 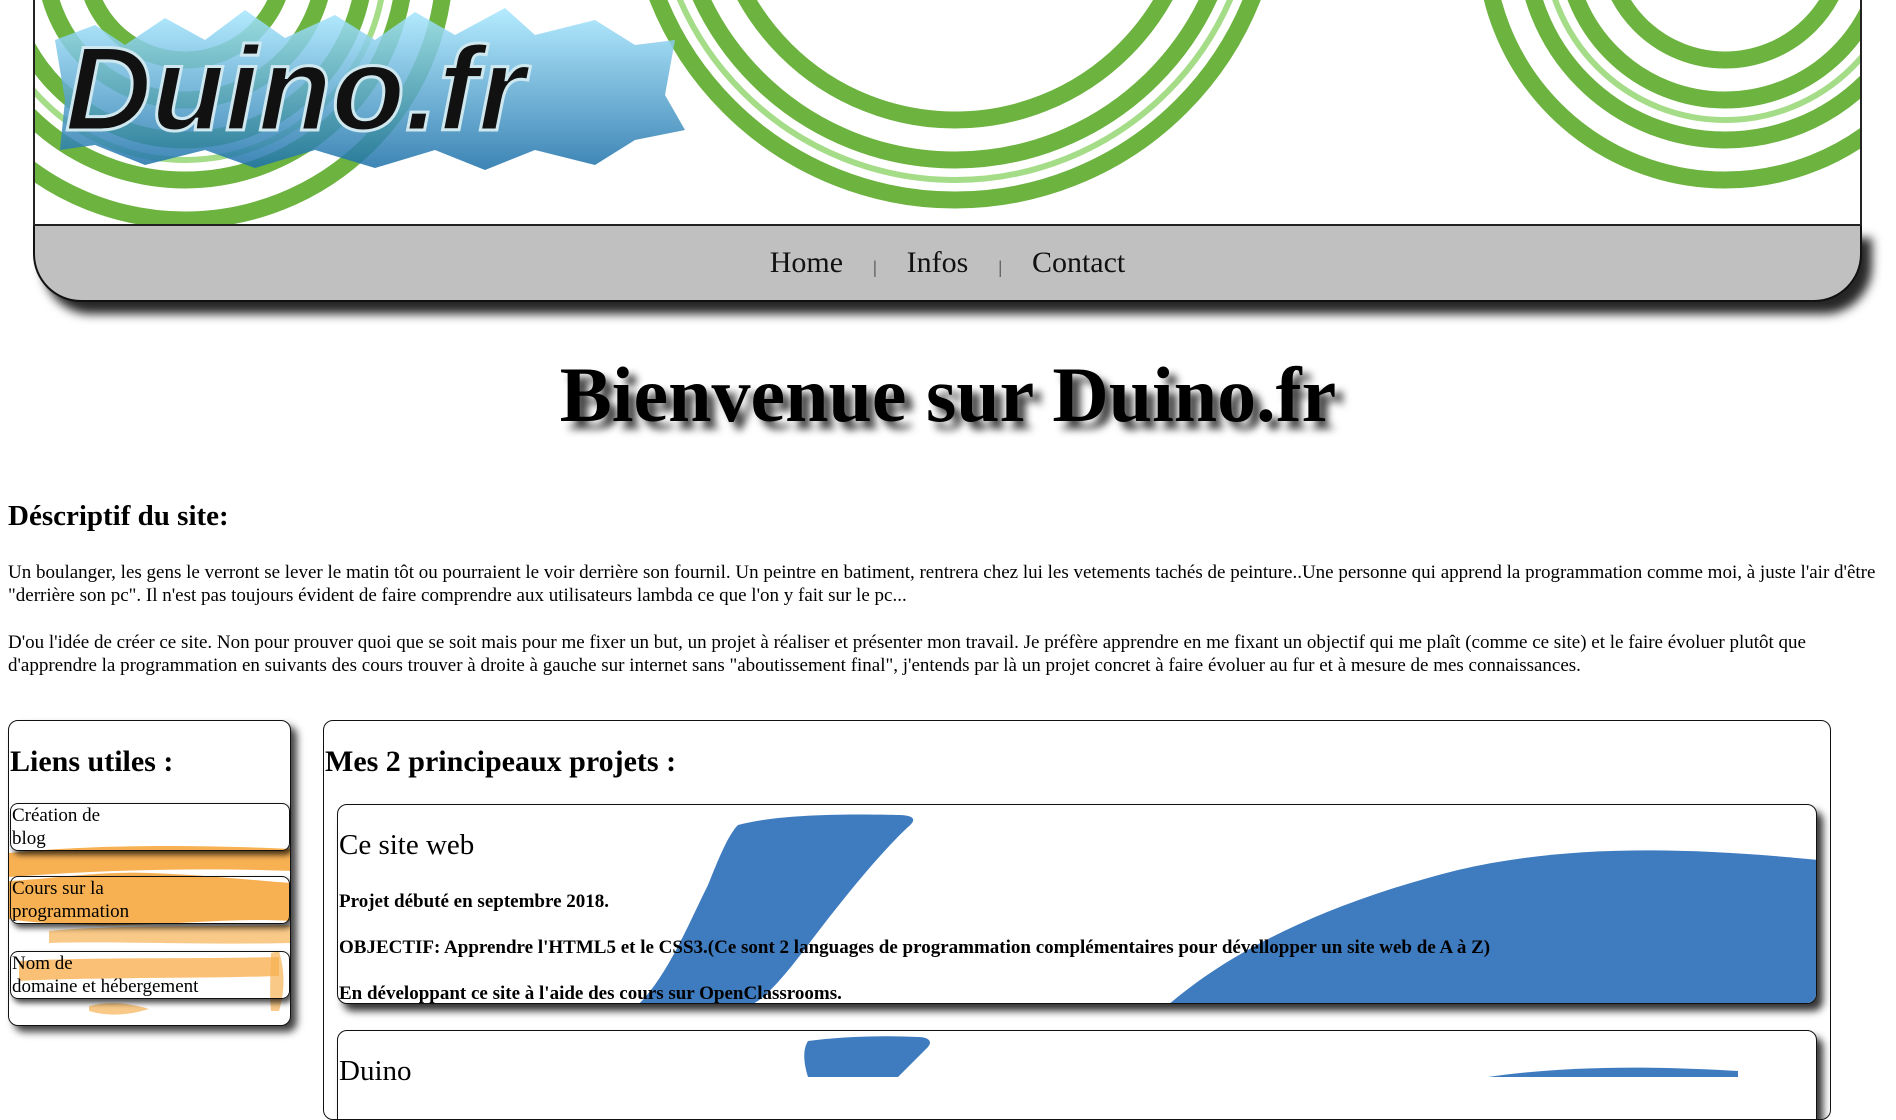 What do you see at coordinates (948, 394) in the screenshot?
I see `page-title: Bienvenue sur Duino.fr` at bounding box center [948, 394].